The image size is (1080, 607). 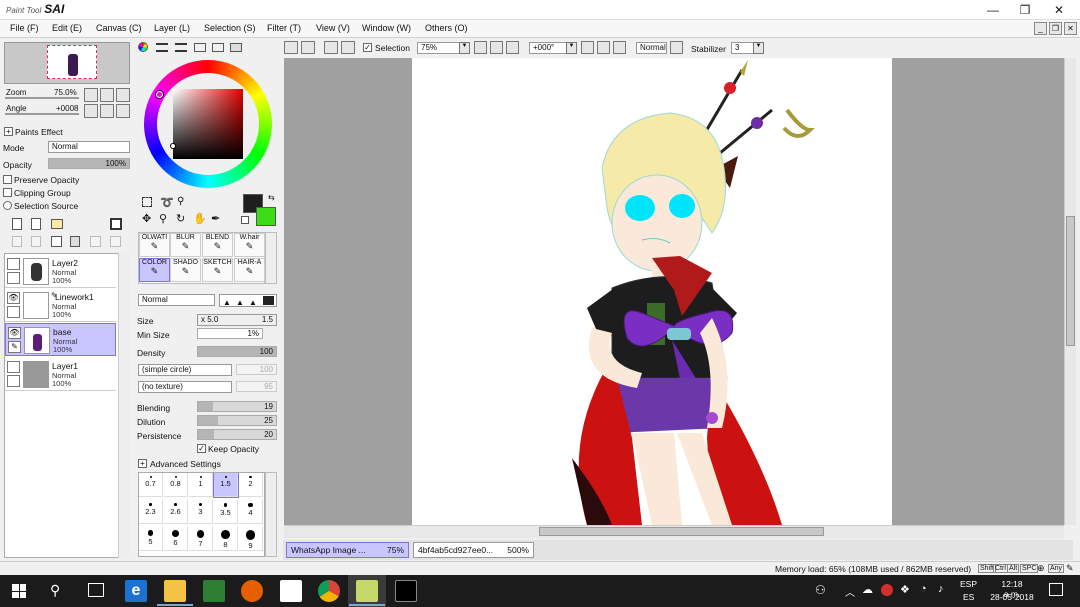 I want to click on persistence-bar: 20, so click(x=237, y=434).